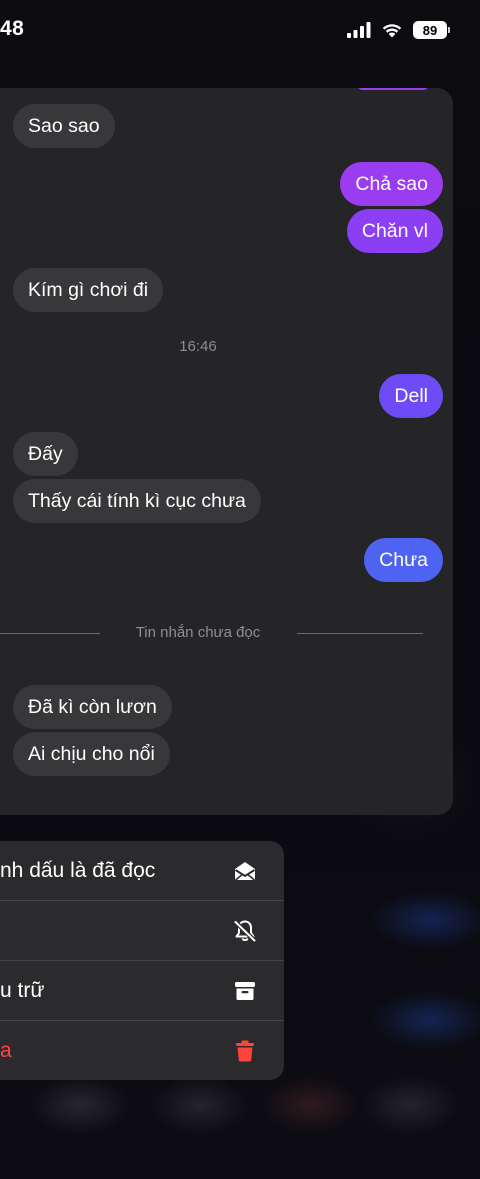 Image resolution: width=480 pixels, height=1179 pixels. I want to click on envelope-open-icon, so click(245, 871).